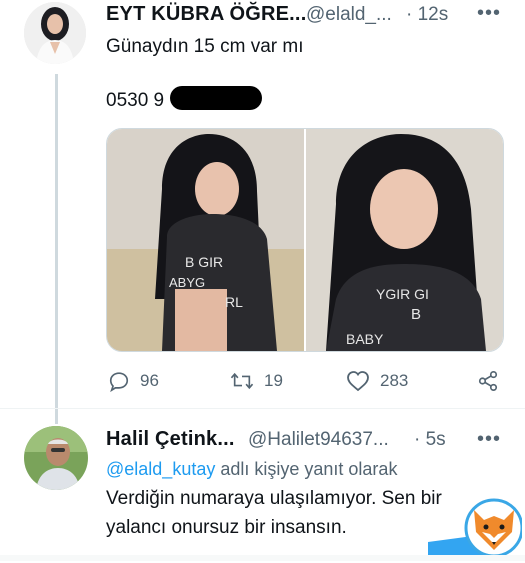 This screenshot has height=563, width=525. Describe the element at coordinates (242, 381) in the screenshot. I see `retweet-icon` at that location.